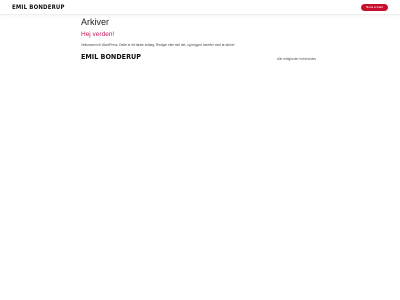  I want to click on footer-copyright: Alle rettigheder forbeholdes, so click(296, 59).